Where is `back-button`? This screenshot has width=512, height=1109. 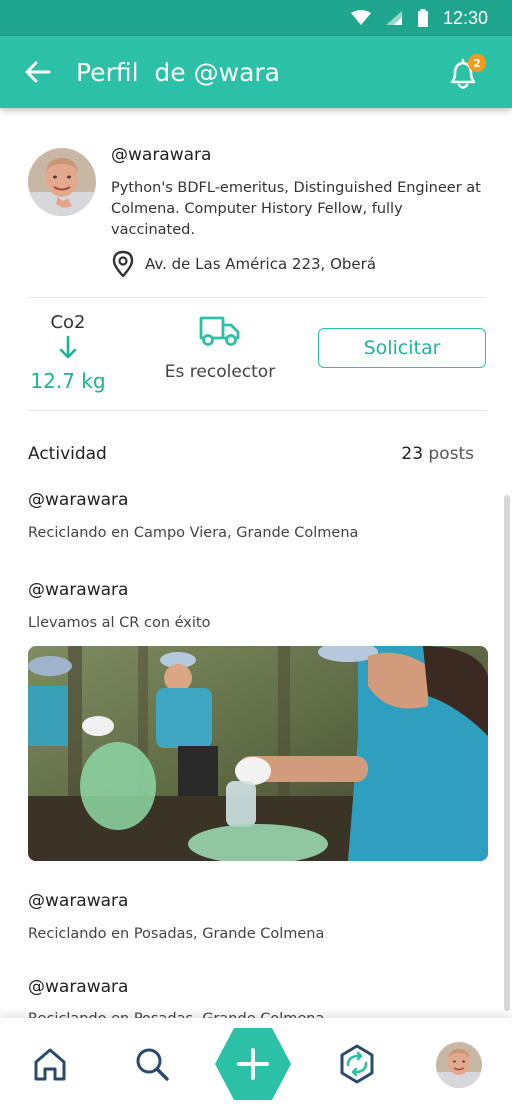 back-button is located at coordinates (38, 72).